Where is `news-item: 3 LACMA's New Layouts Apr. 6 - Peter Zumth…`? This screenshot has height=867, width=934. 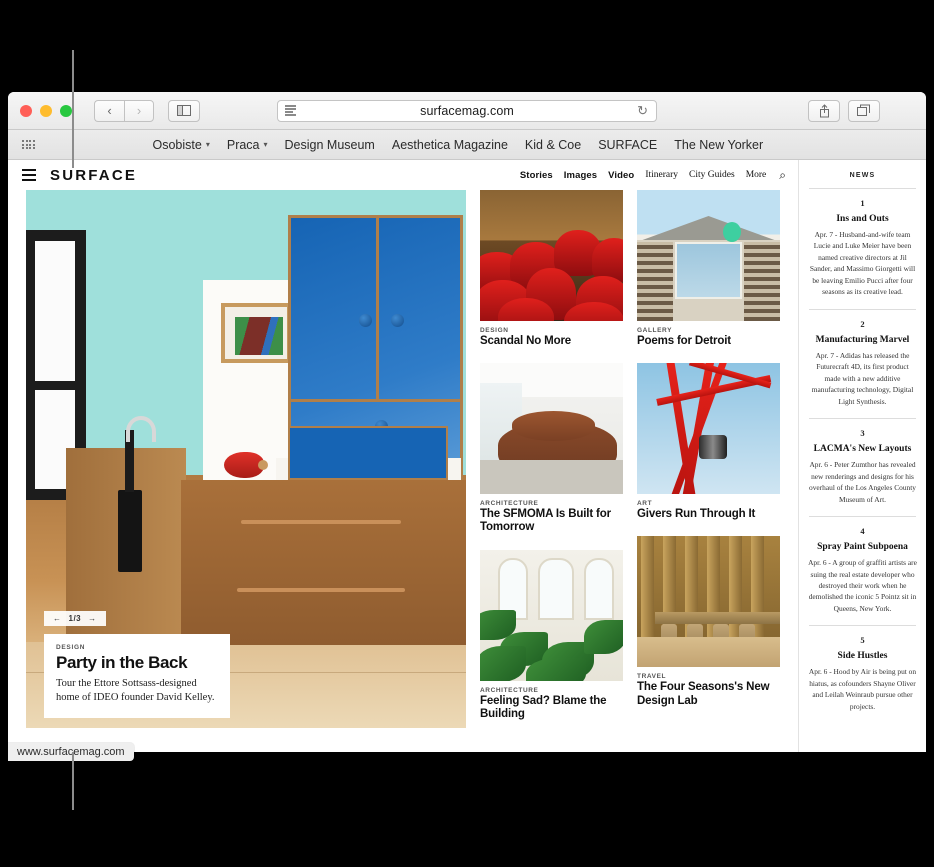 news-item: 3 LACMA's New Layouts Apr. 6 - Peter Zumth… is located at coordinates (862, 467).